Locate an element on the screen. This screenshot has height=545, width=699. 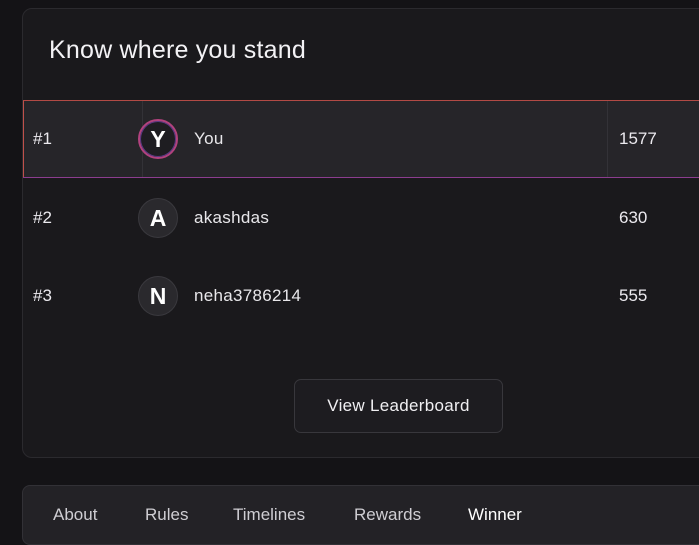
view-leaderboard-button: View Leaderboard is located at coordinates (398, 406).